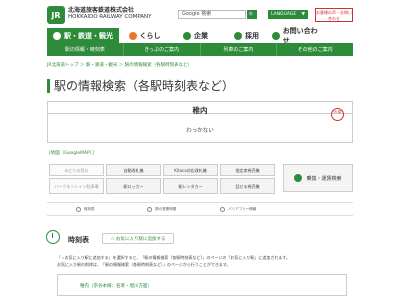  What do you see at coordinates (200, 110) in the screenshot?
I see `station-name: 稚内` at bounding box center [200, 110].